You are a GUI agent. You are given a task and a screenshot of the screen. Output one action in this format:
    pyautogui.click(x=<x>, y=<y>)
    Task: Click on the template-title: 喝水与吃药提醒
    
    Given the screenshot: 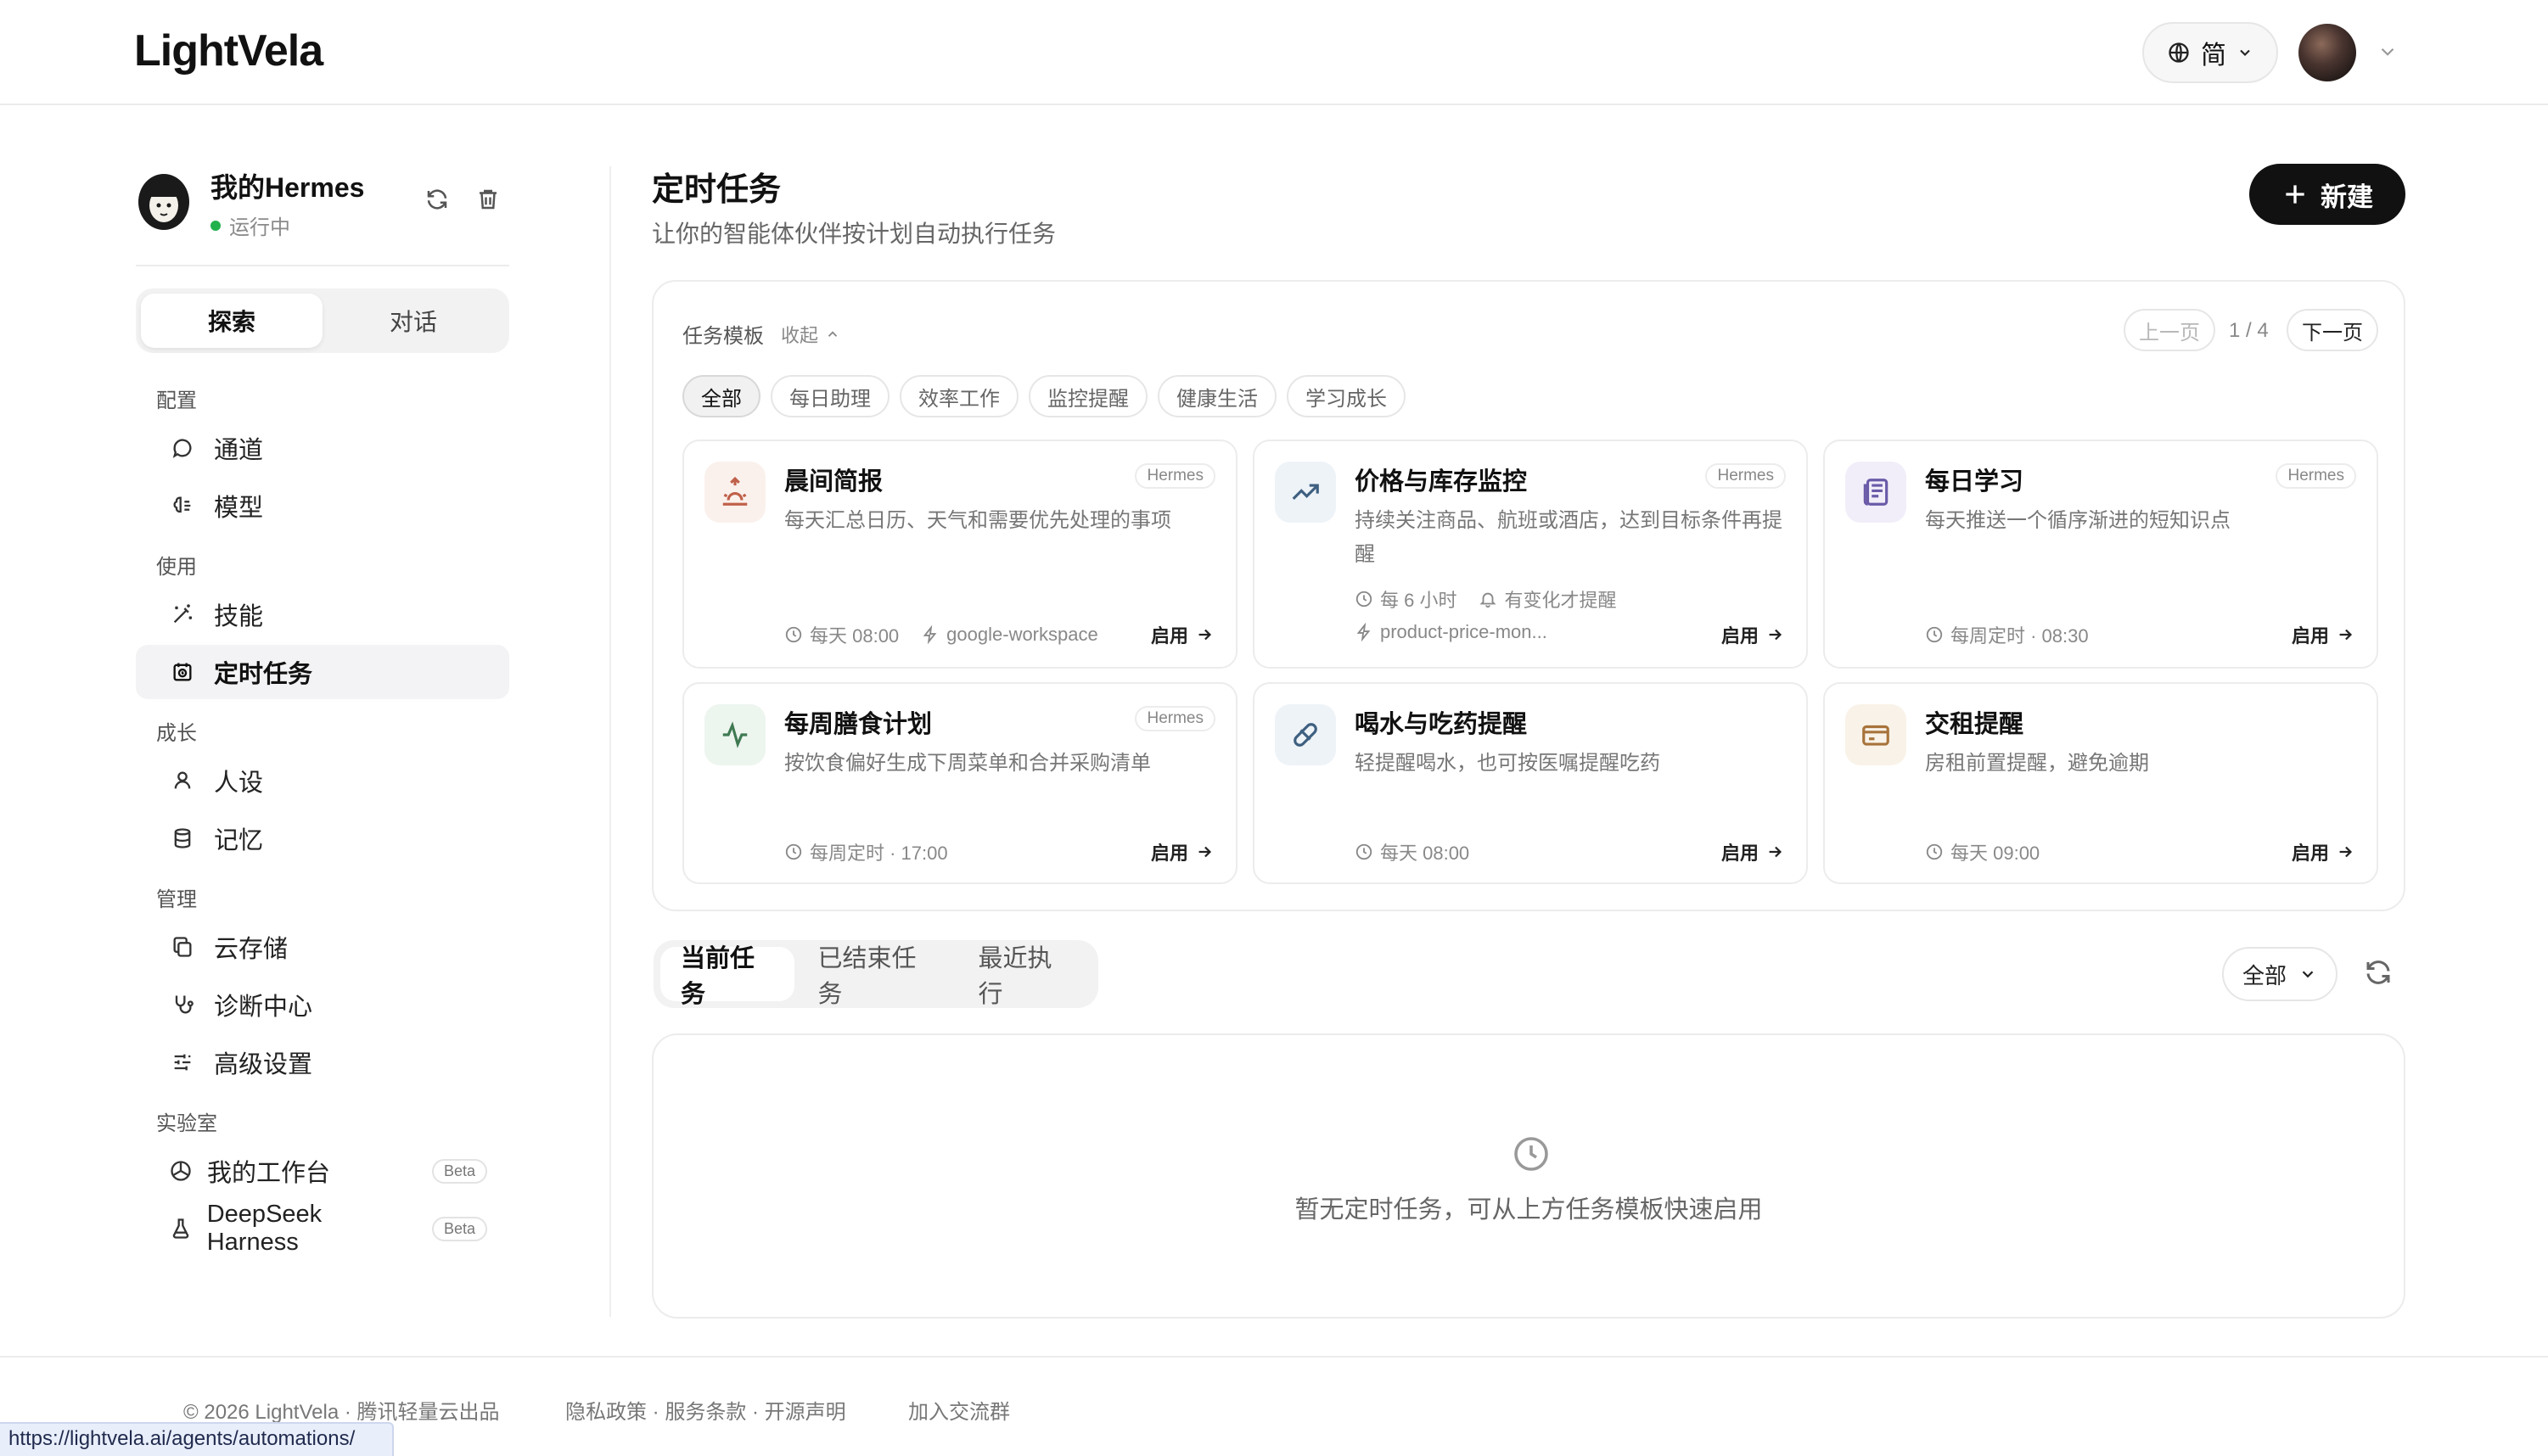 What is the action you would take?
    pyautogui.click(x=1441, y=724)
    